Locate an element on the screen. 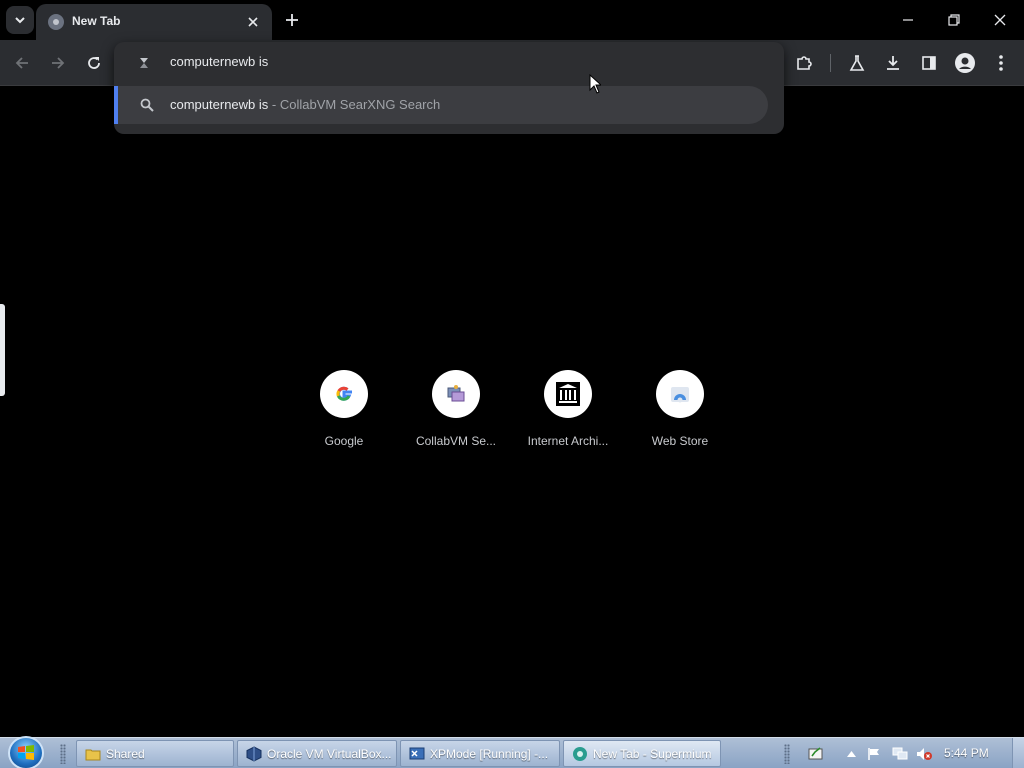 Image resolution: width=1024 pixels, height=768 pixels. tab-new-tab: New Tab is located at coordinates (154, 22).